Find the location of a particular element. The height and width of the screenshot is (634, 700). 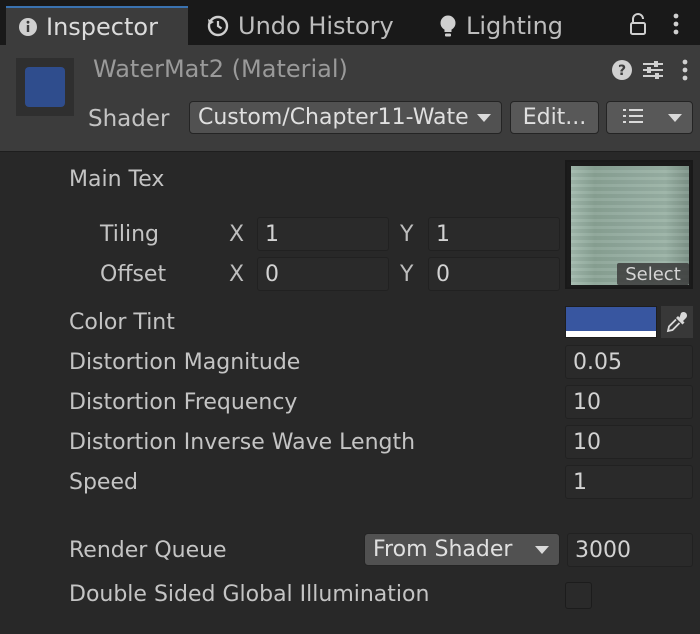

tab-bar: Inspector Undo History Lighting is located at coordinates (350, 22).